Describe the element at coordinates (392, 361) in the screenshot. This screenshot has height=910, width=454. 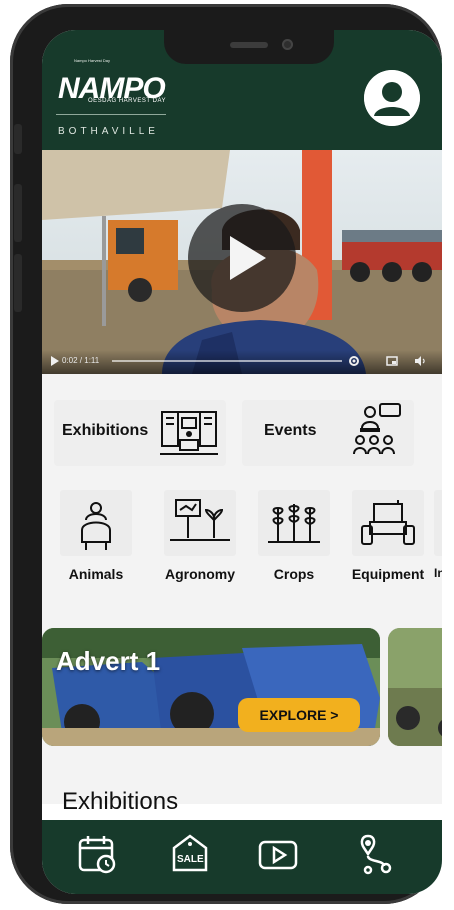
I see `picture-in-picture-icon` at that location.